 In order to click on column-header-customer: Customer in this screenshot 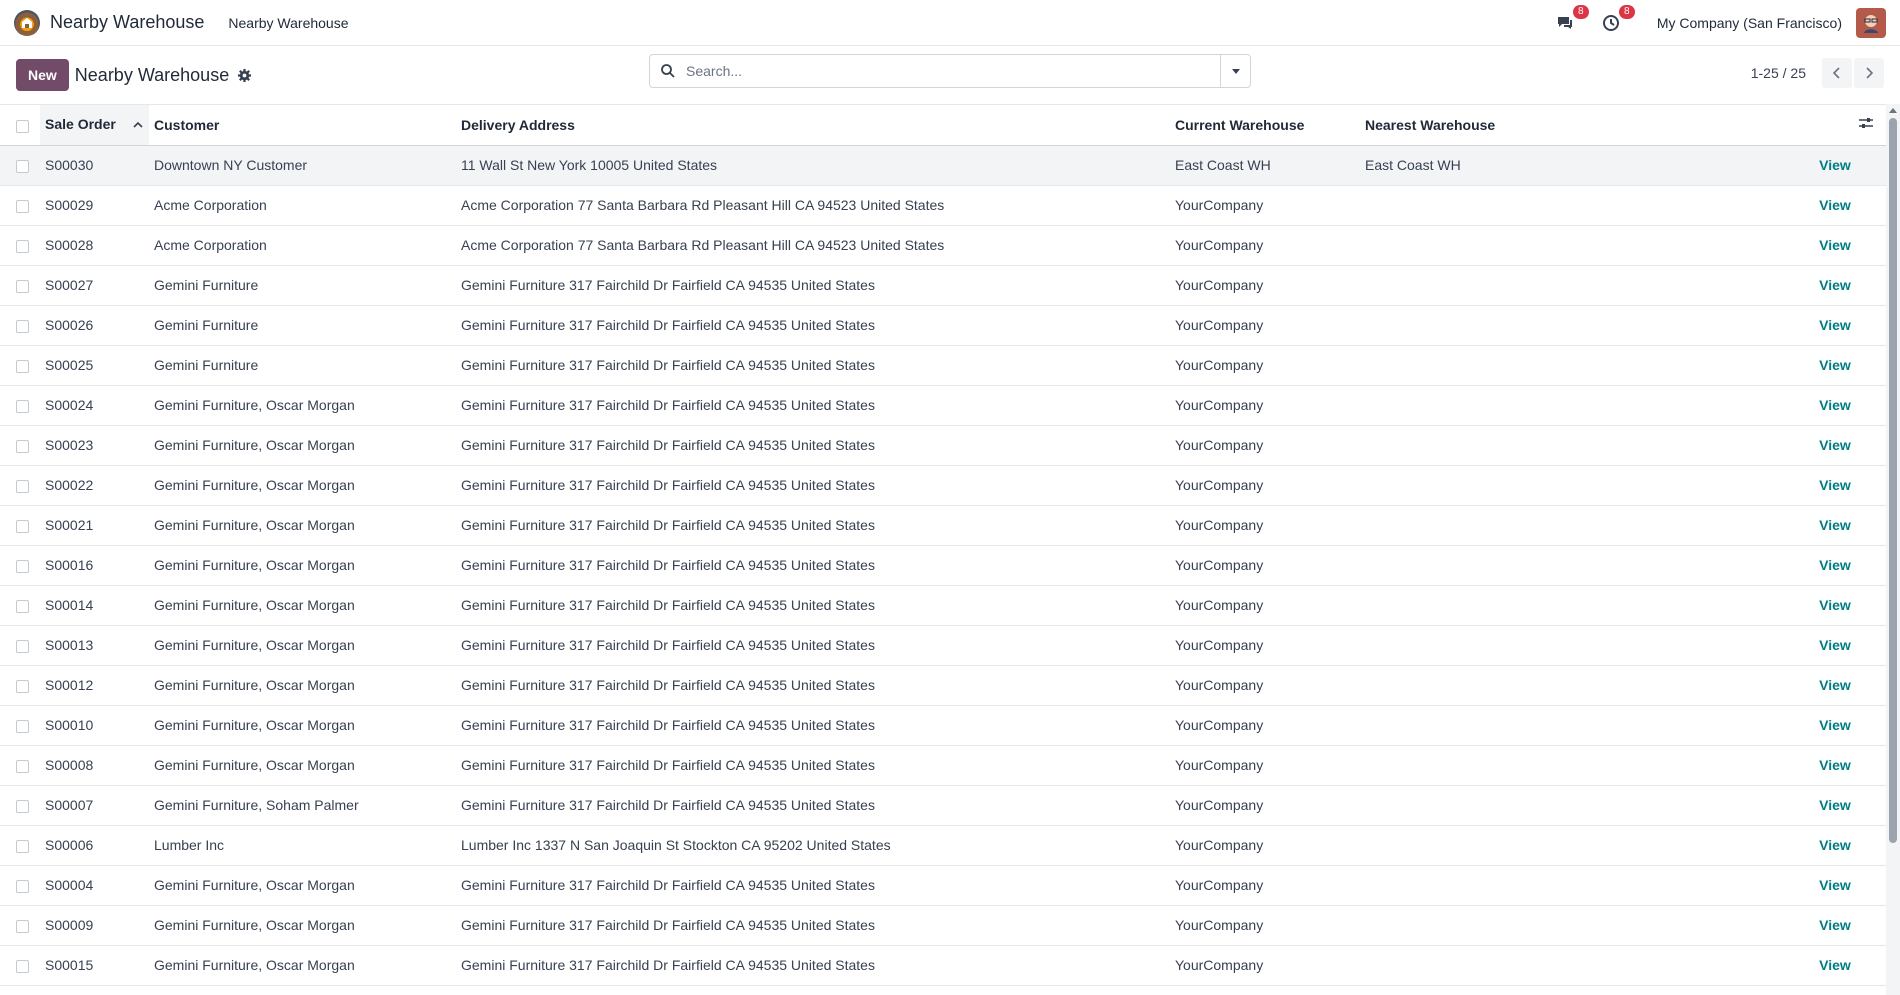, I will do `click(302, 125)`.